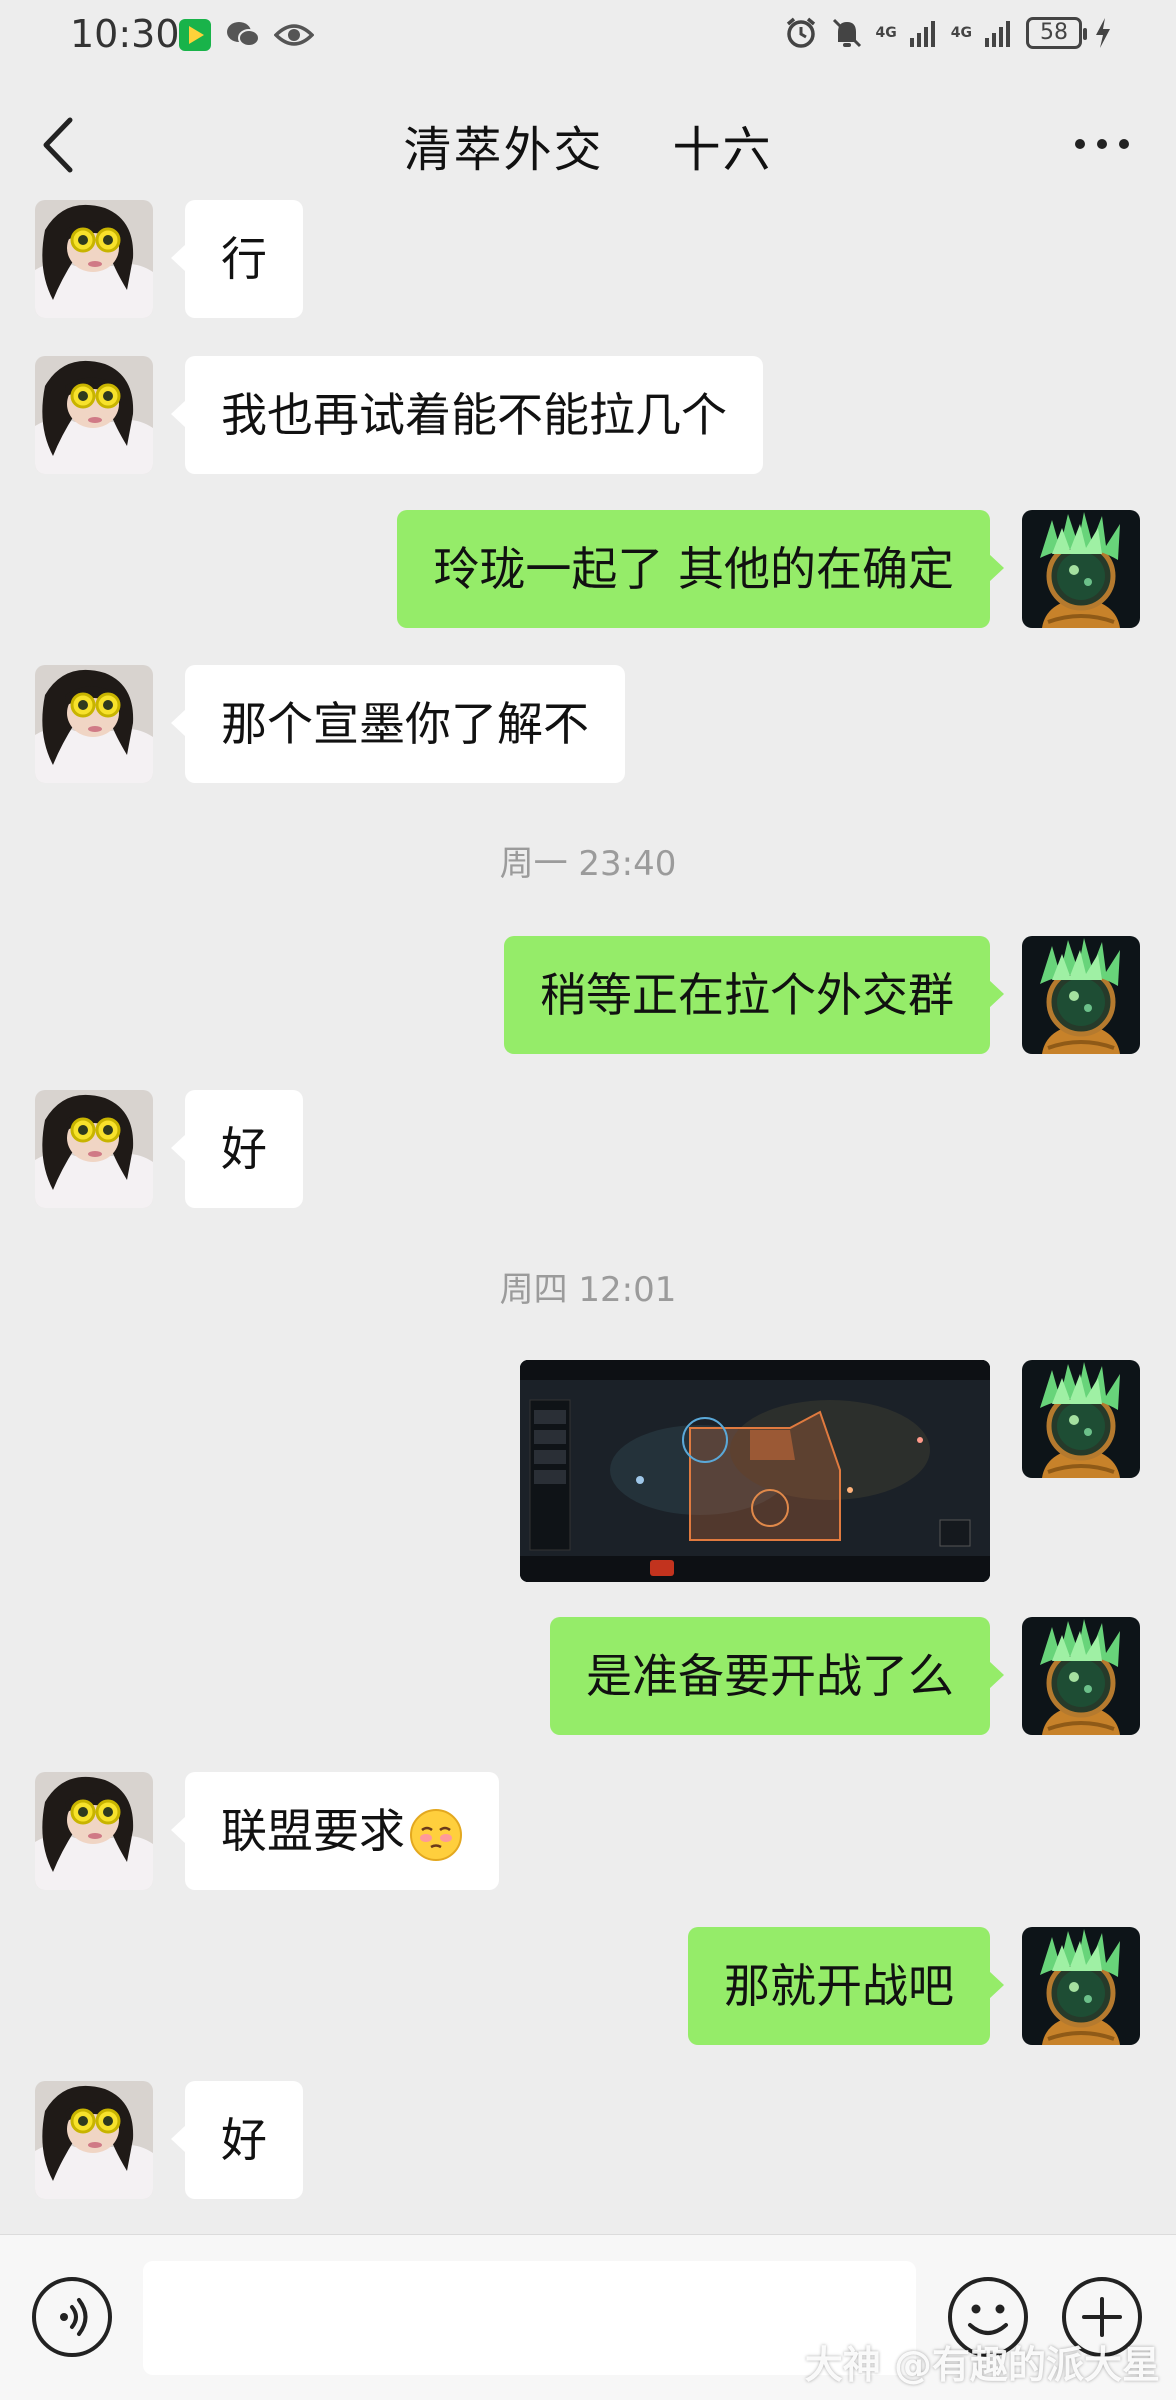 Image resolution: width=1176 pixels, height=2400 pixels. I want to click on more-options-icon, so click(1102, 144).